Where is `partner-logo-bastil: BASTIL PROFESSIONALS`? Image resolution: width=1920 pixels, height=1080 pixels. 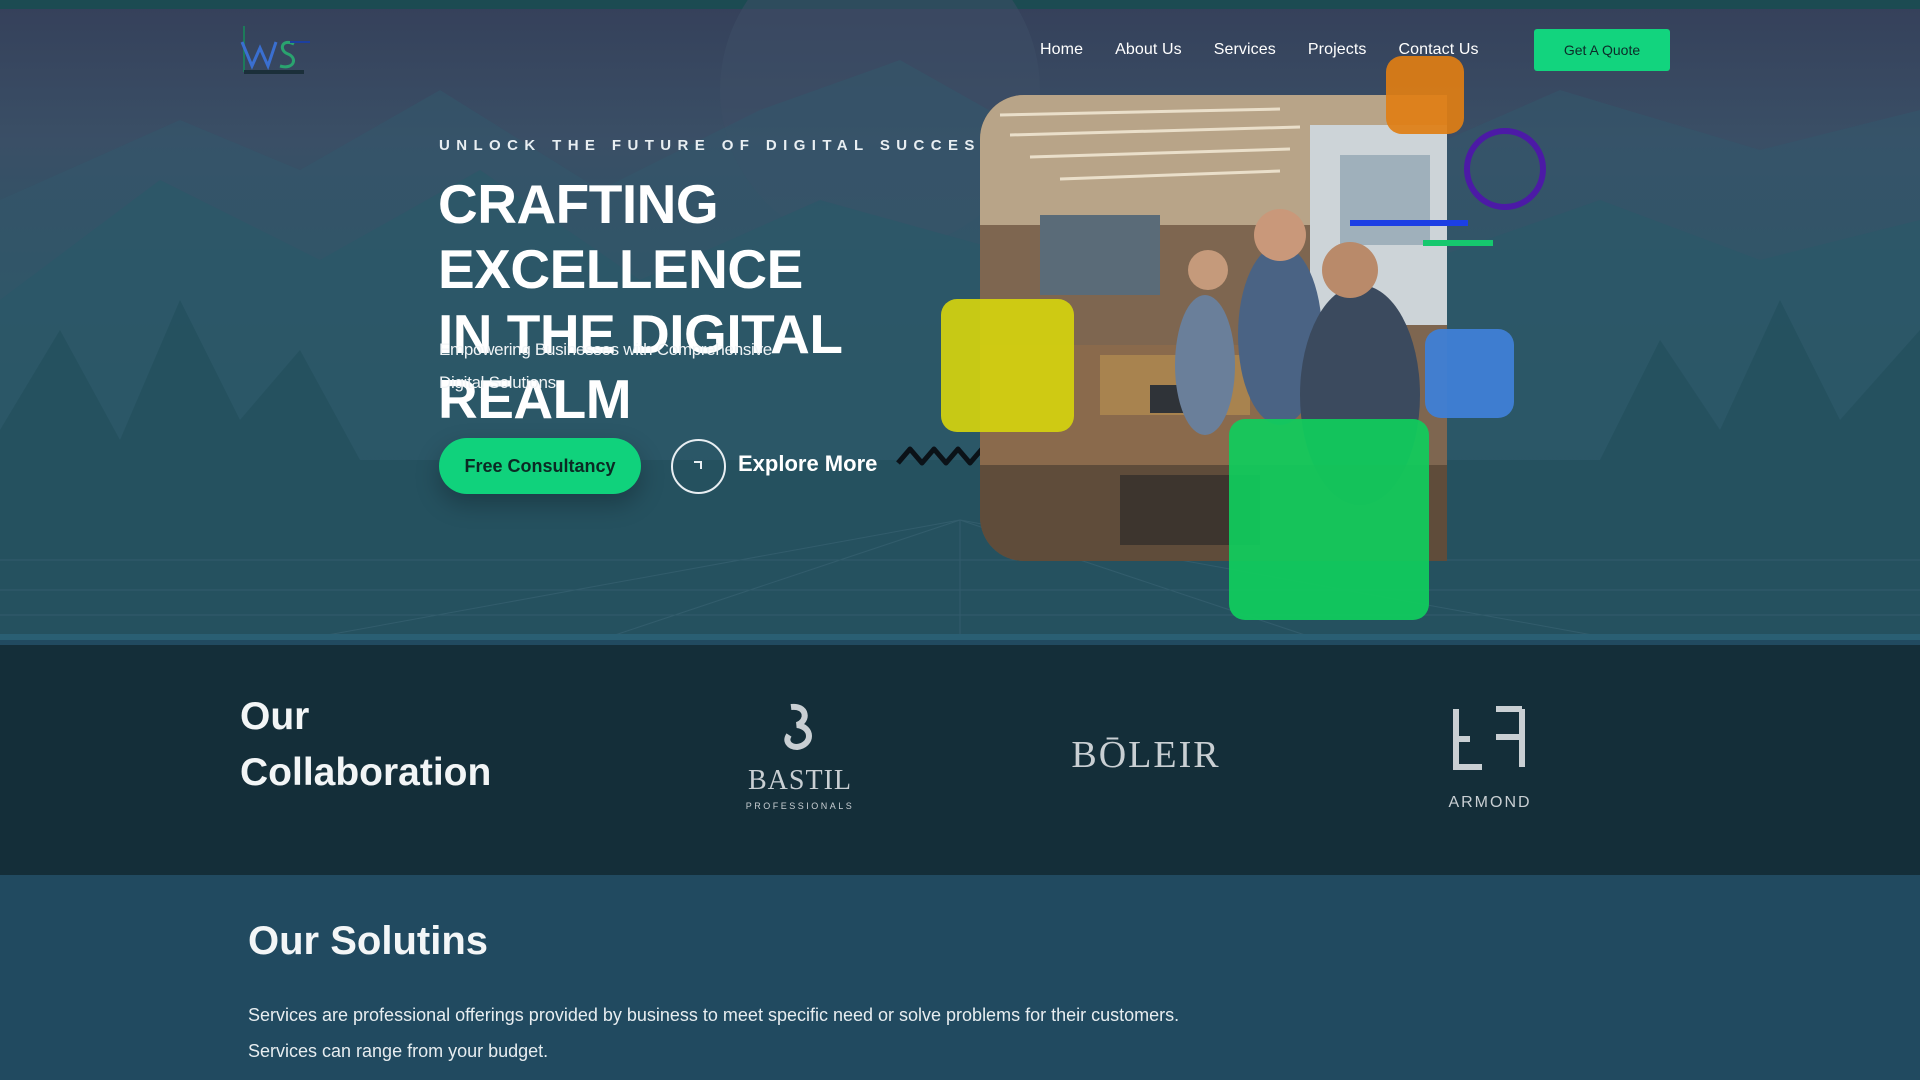 partner-logo-bastil: BASTIL PROFESSIONALS is located at coordinates (800, 757).